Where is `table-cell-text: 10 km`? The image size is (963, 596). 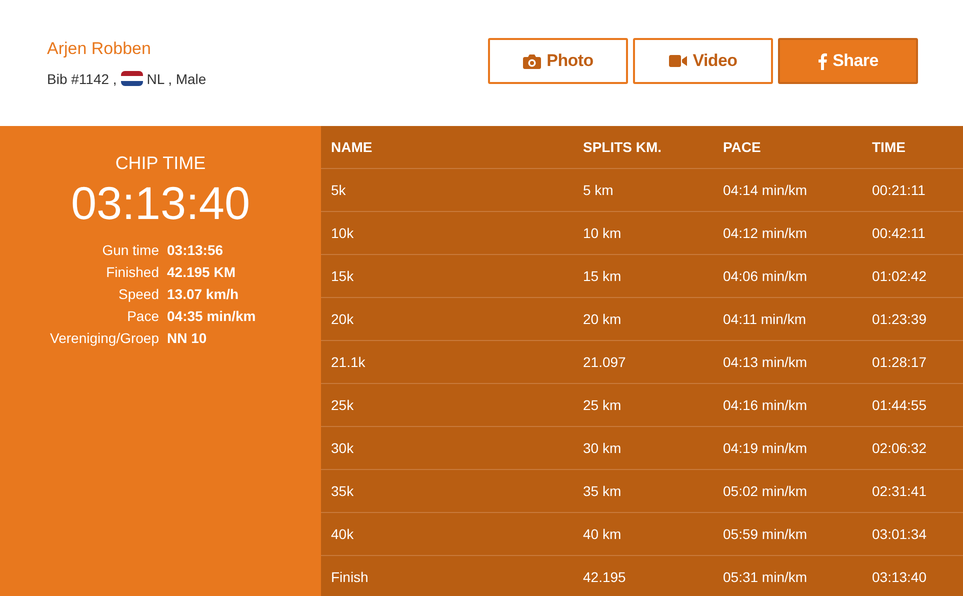
table-cell-text: 10 km is located at coordinates (602, 233).